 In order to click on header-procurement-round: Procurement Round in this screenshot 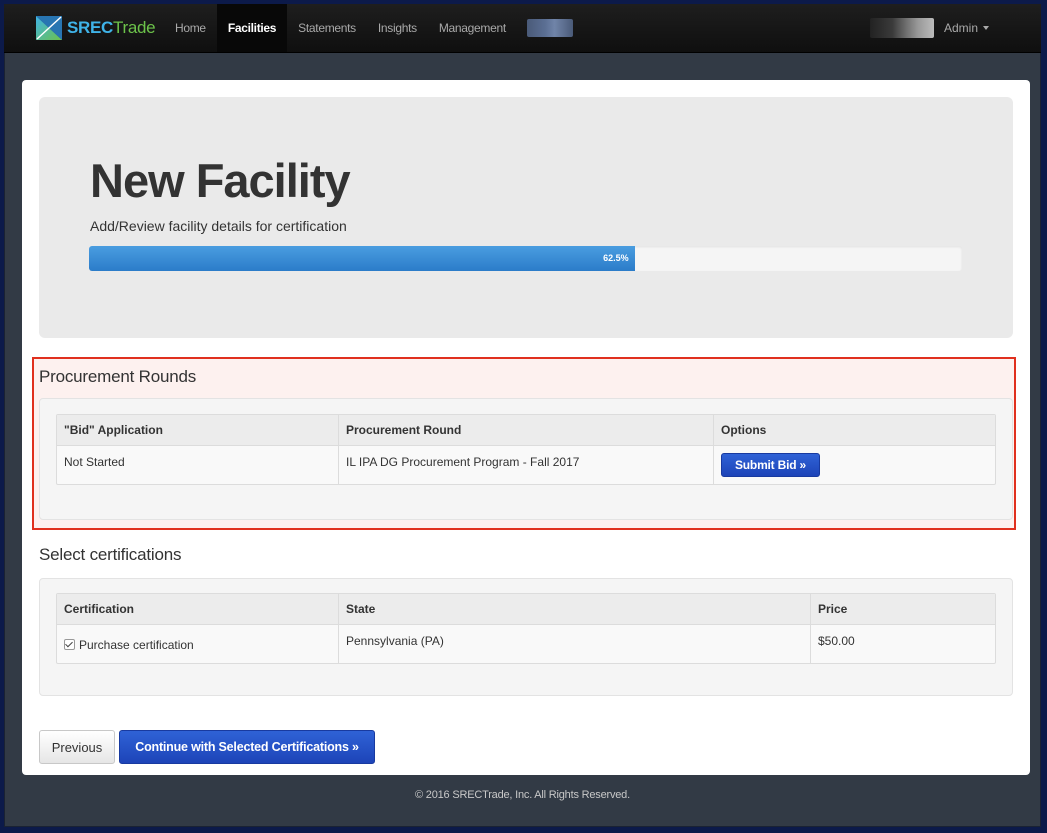, I will do `click(525, 430)`.